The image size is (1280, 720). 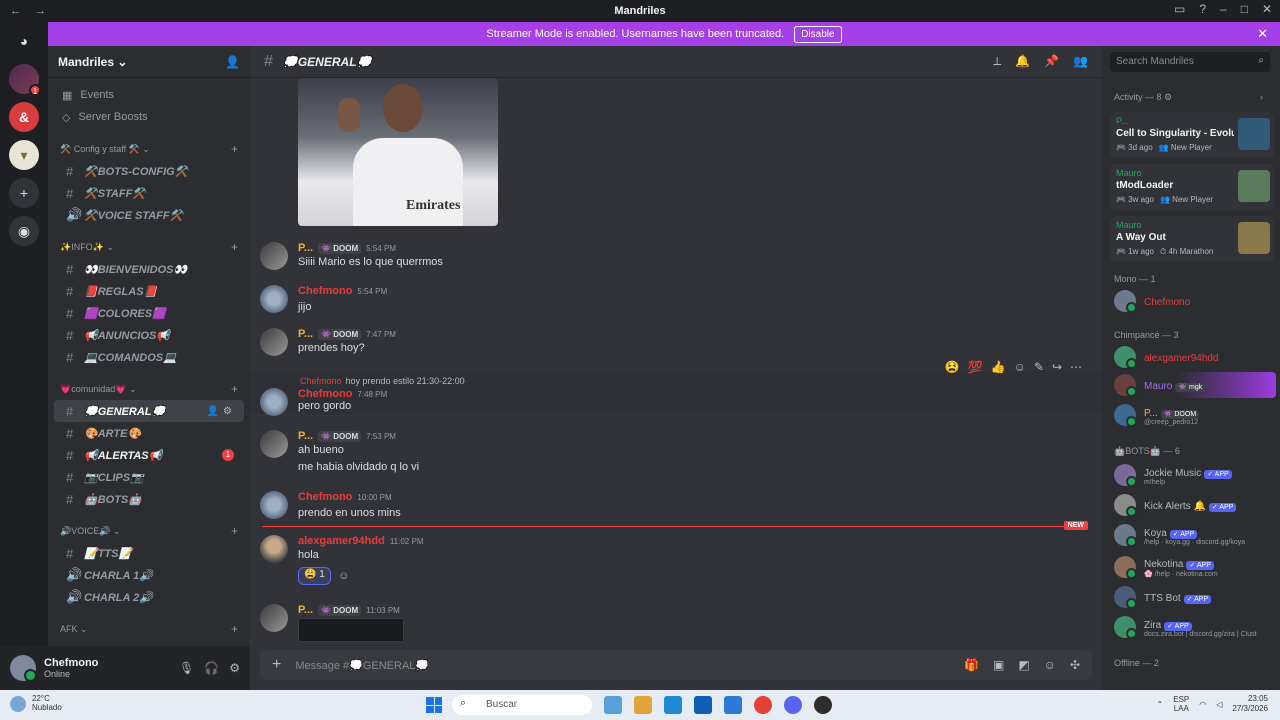 I want to click on channel-category: 🔊VOICE🔊 ⌄ +, so click(x=149, y=531).